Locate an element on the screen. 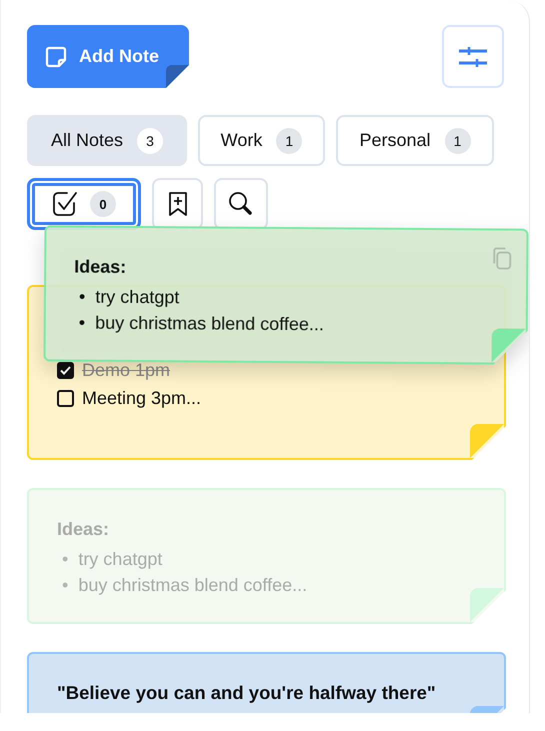 The width and height of the screenshot is (545, 731). bookmark-plus-icon is located at coordinates (178, 204).